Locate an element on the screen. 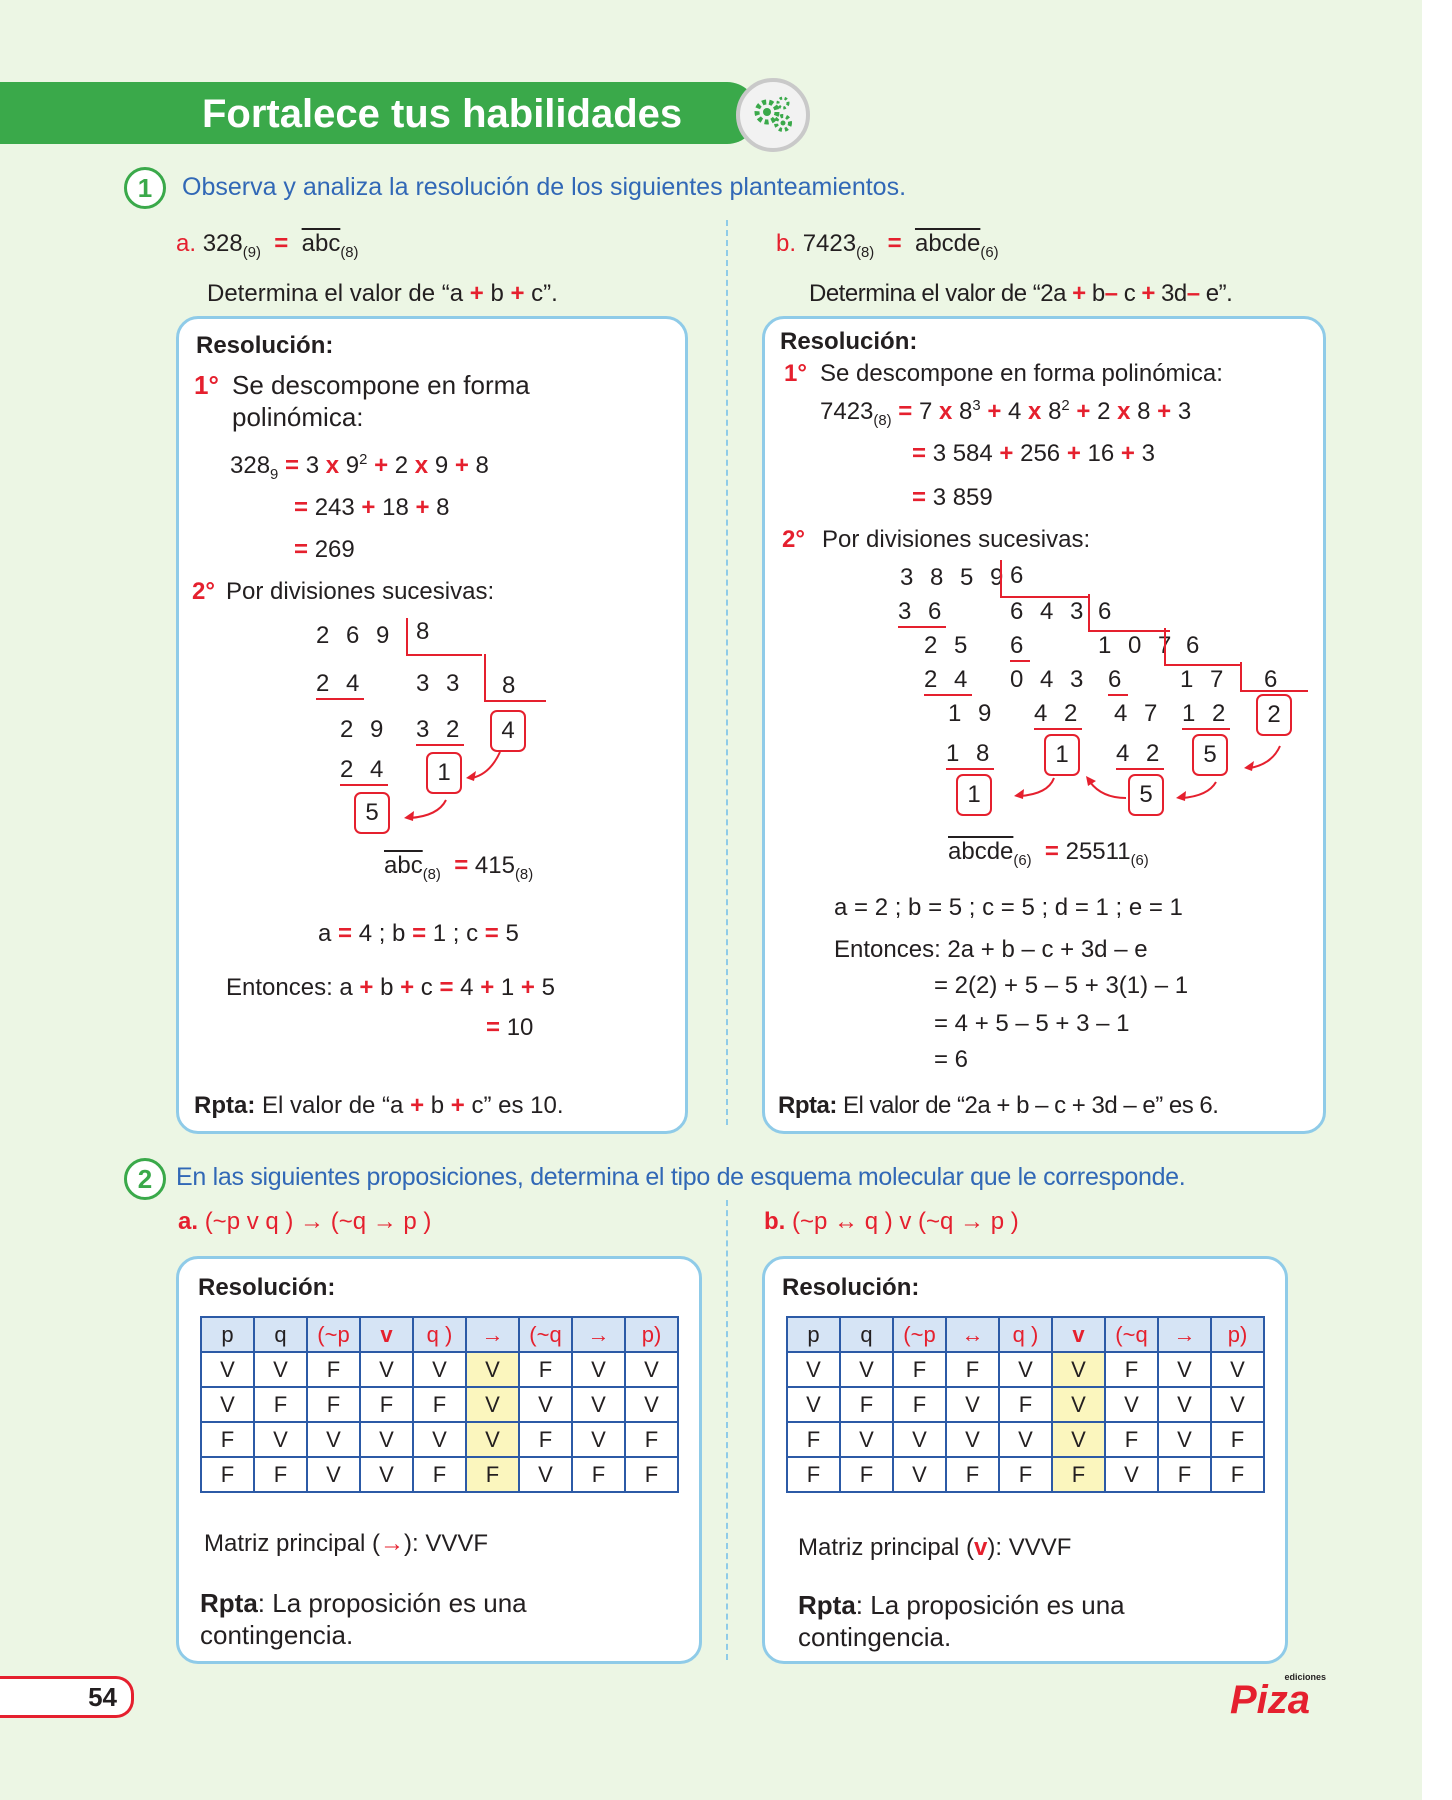  polynomial-line-3: = 3 859 is located at coordinates (952, 497).